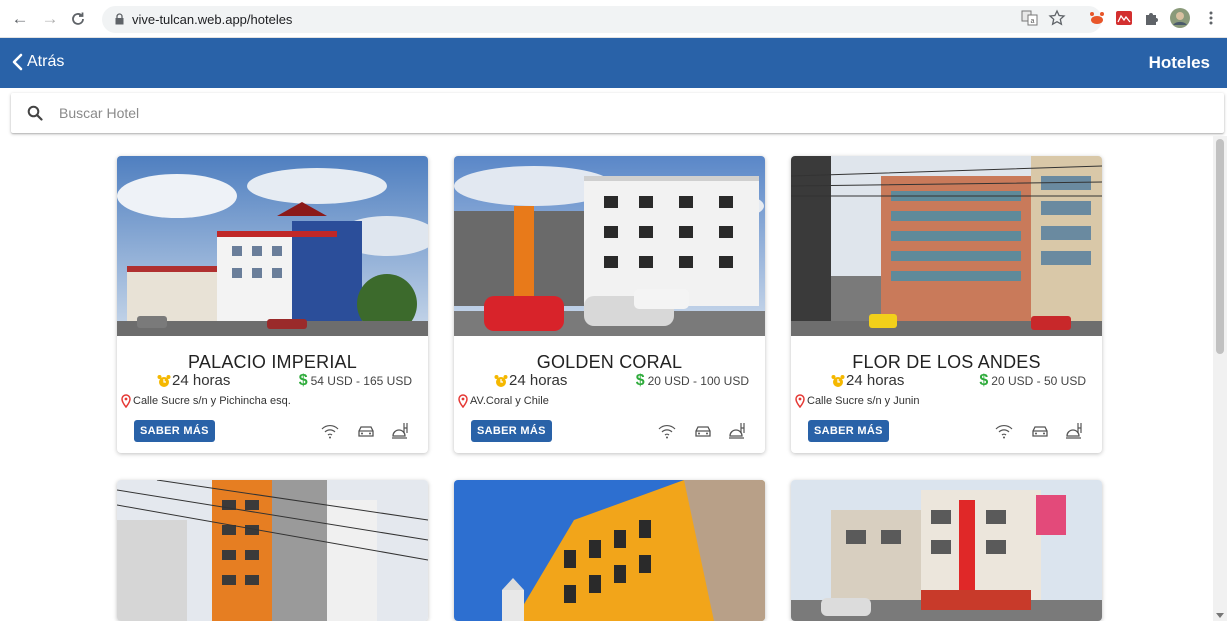  I want to click on translate-icon: a, so click(1030, 18).